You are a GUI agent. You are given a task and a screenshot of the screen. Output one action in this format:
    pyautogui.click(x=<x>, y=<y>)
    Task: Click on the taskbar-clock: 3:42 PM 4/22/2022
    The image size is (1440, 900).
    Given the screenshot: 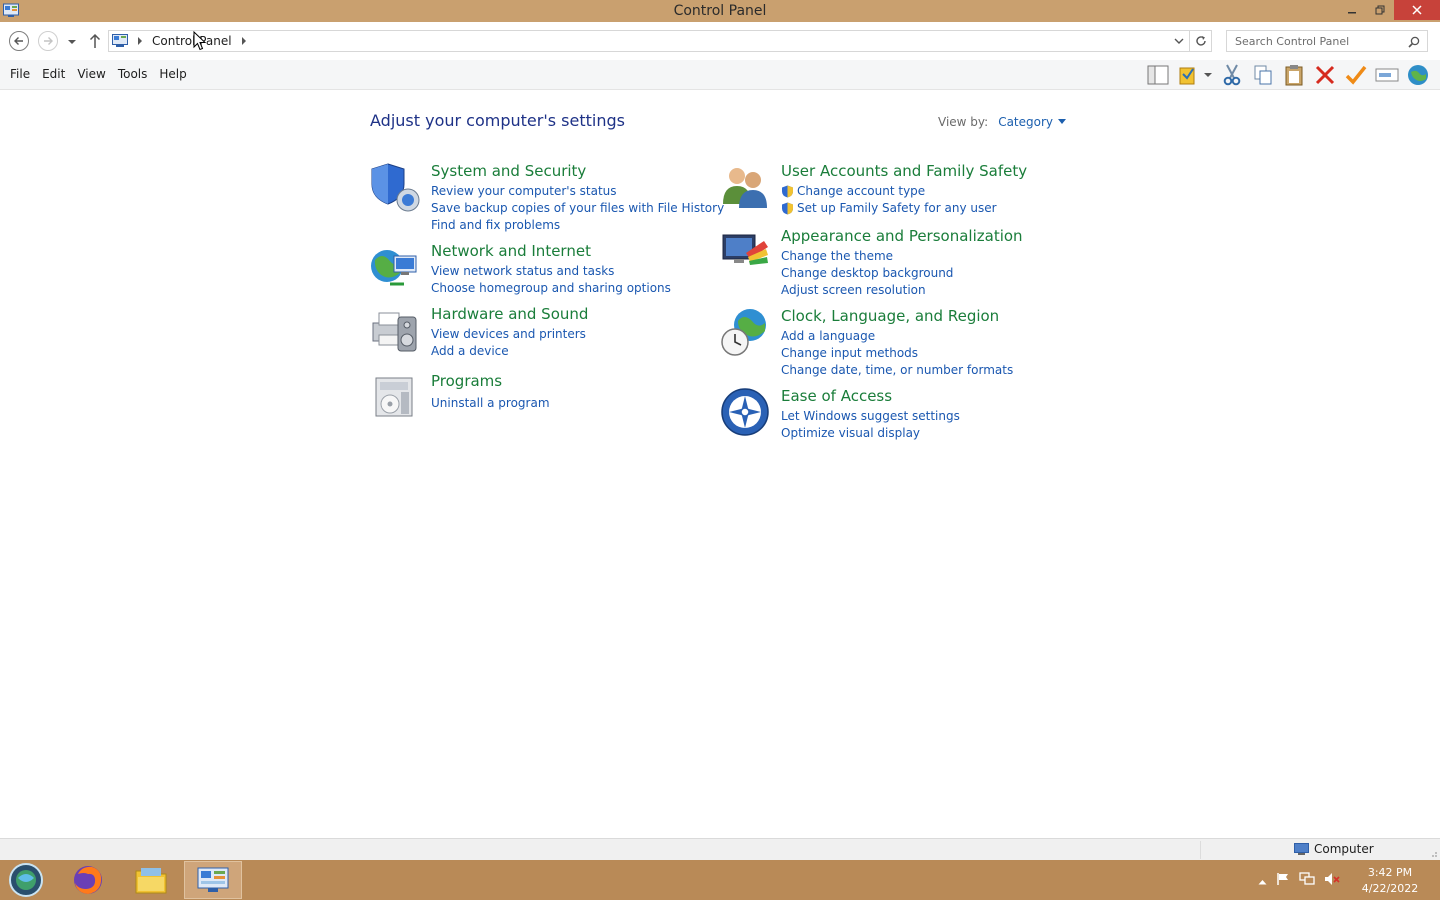 What is the action you would take?
    pyautogui.click(x=1390, y=881)
    